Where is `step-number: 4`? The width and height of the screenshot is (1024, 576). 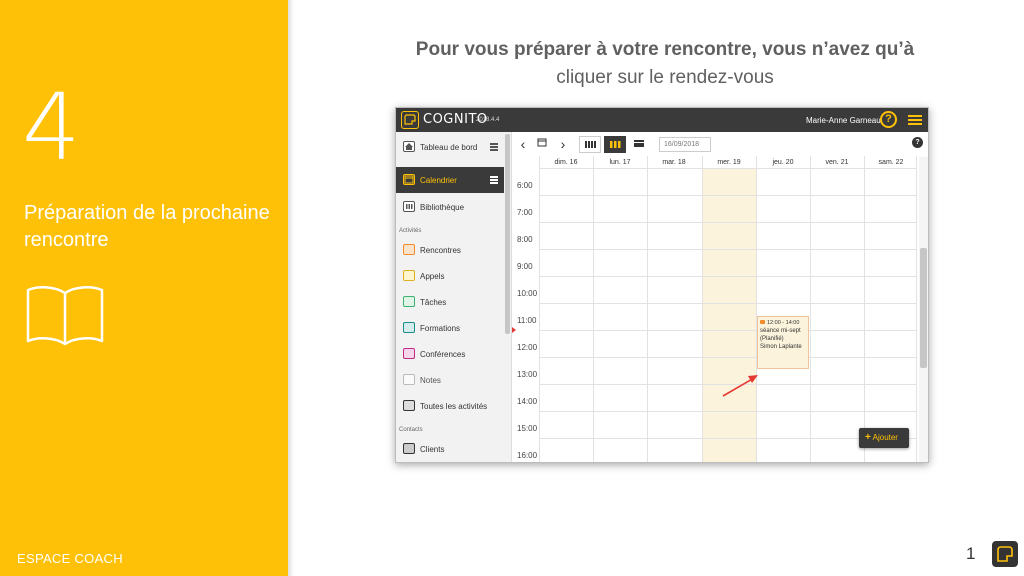
step-number: 4 is located at coordinates (51, 127).